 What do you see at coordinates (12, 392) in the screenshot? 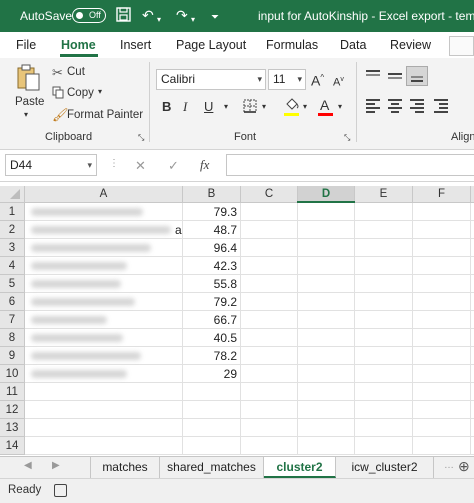
I see `row-header-11: 11` at bounding box center [12, 392].